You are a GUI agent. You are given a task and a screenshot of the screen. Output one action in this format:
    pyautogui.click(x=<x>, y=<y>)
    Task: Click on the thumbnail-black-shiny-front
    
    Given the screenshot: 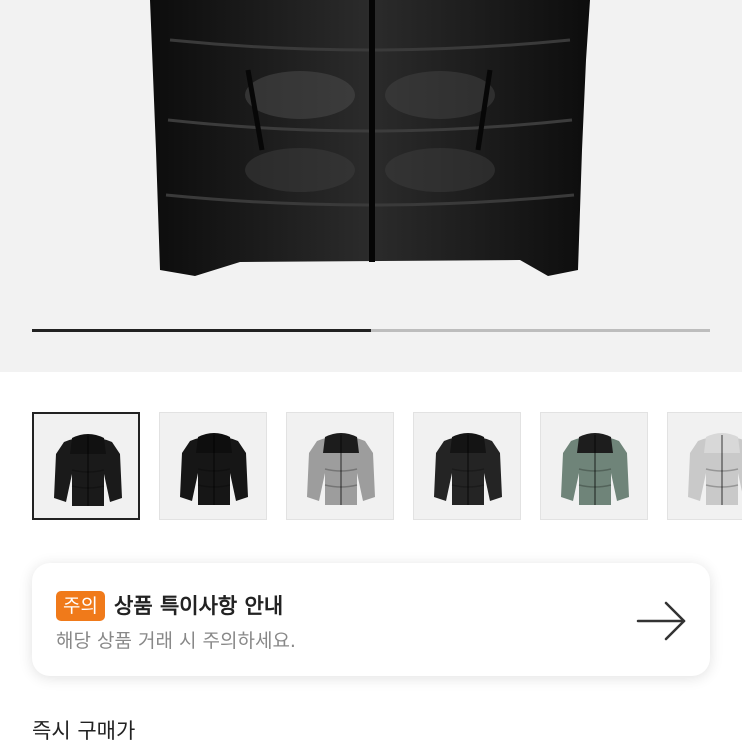 What is the action you would take?
    pyautogui.click(x=86, y=466)
    